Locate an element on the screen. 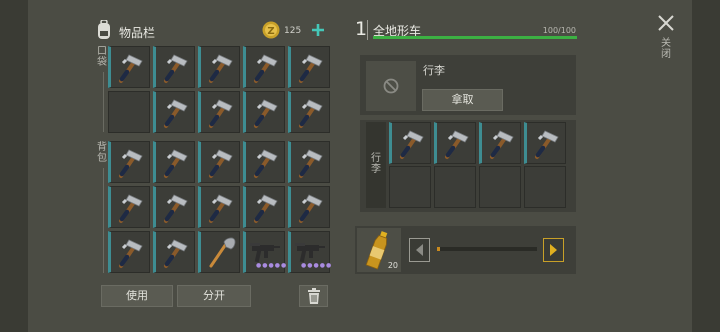 The image size is (720, 332). luggage-image-slot is located at coordinates (391, 86).